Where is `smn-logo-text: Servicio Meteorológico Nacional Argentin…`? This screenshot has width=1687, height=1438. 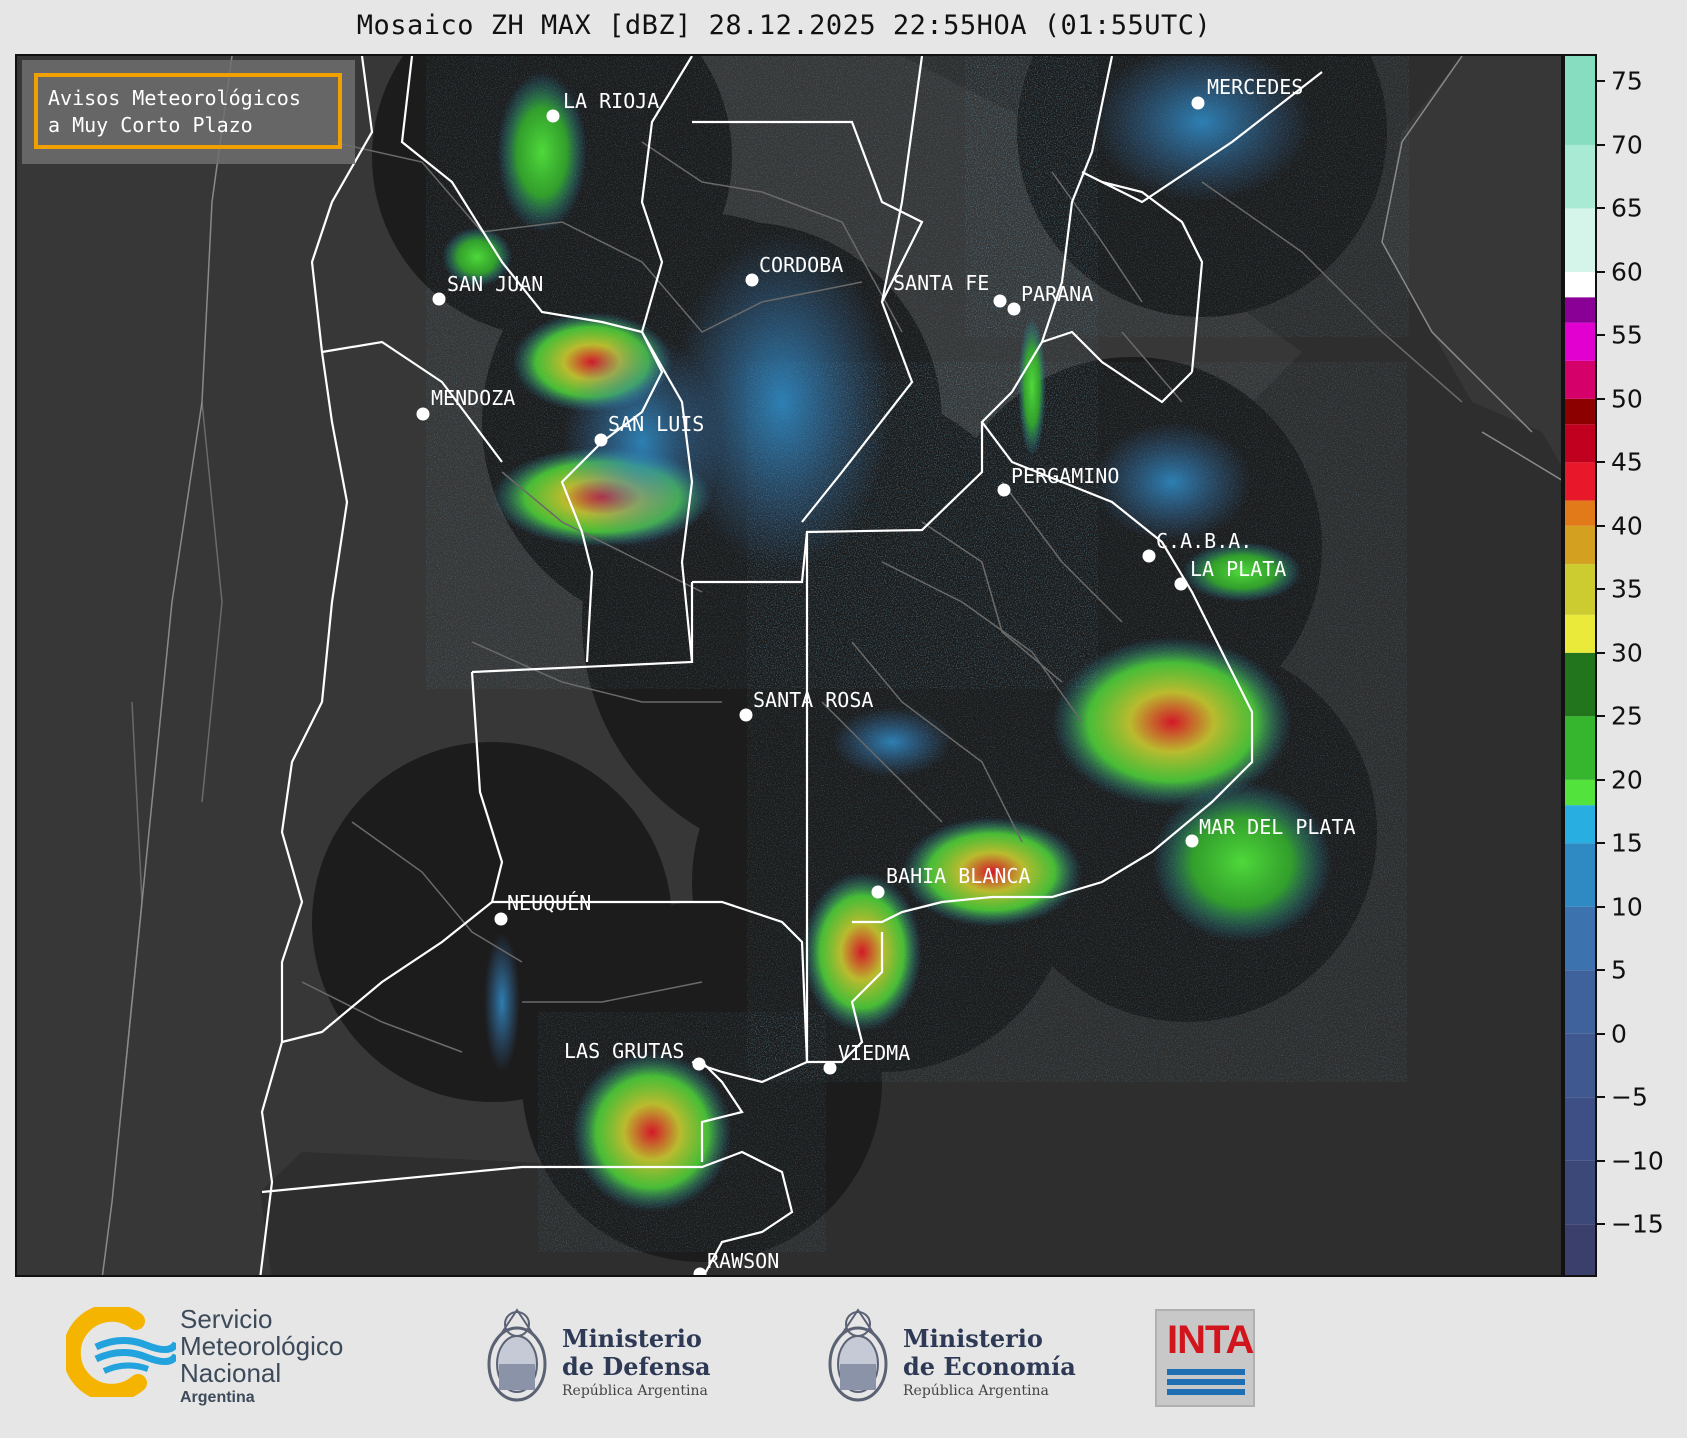
smn-logo-text: Servicio Meteorológico Nacional Argentin… is located at coordinates (261, 1356).